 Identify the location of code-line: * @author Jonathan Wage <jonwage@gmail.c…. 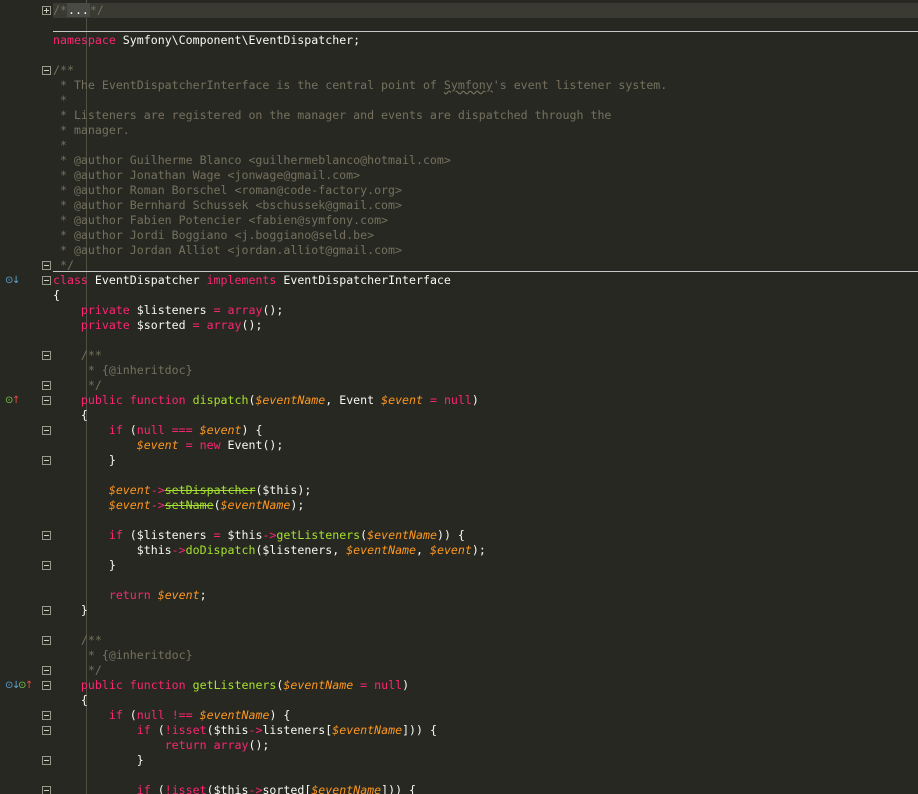
(485, 175).